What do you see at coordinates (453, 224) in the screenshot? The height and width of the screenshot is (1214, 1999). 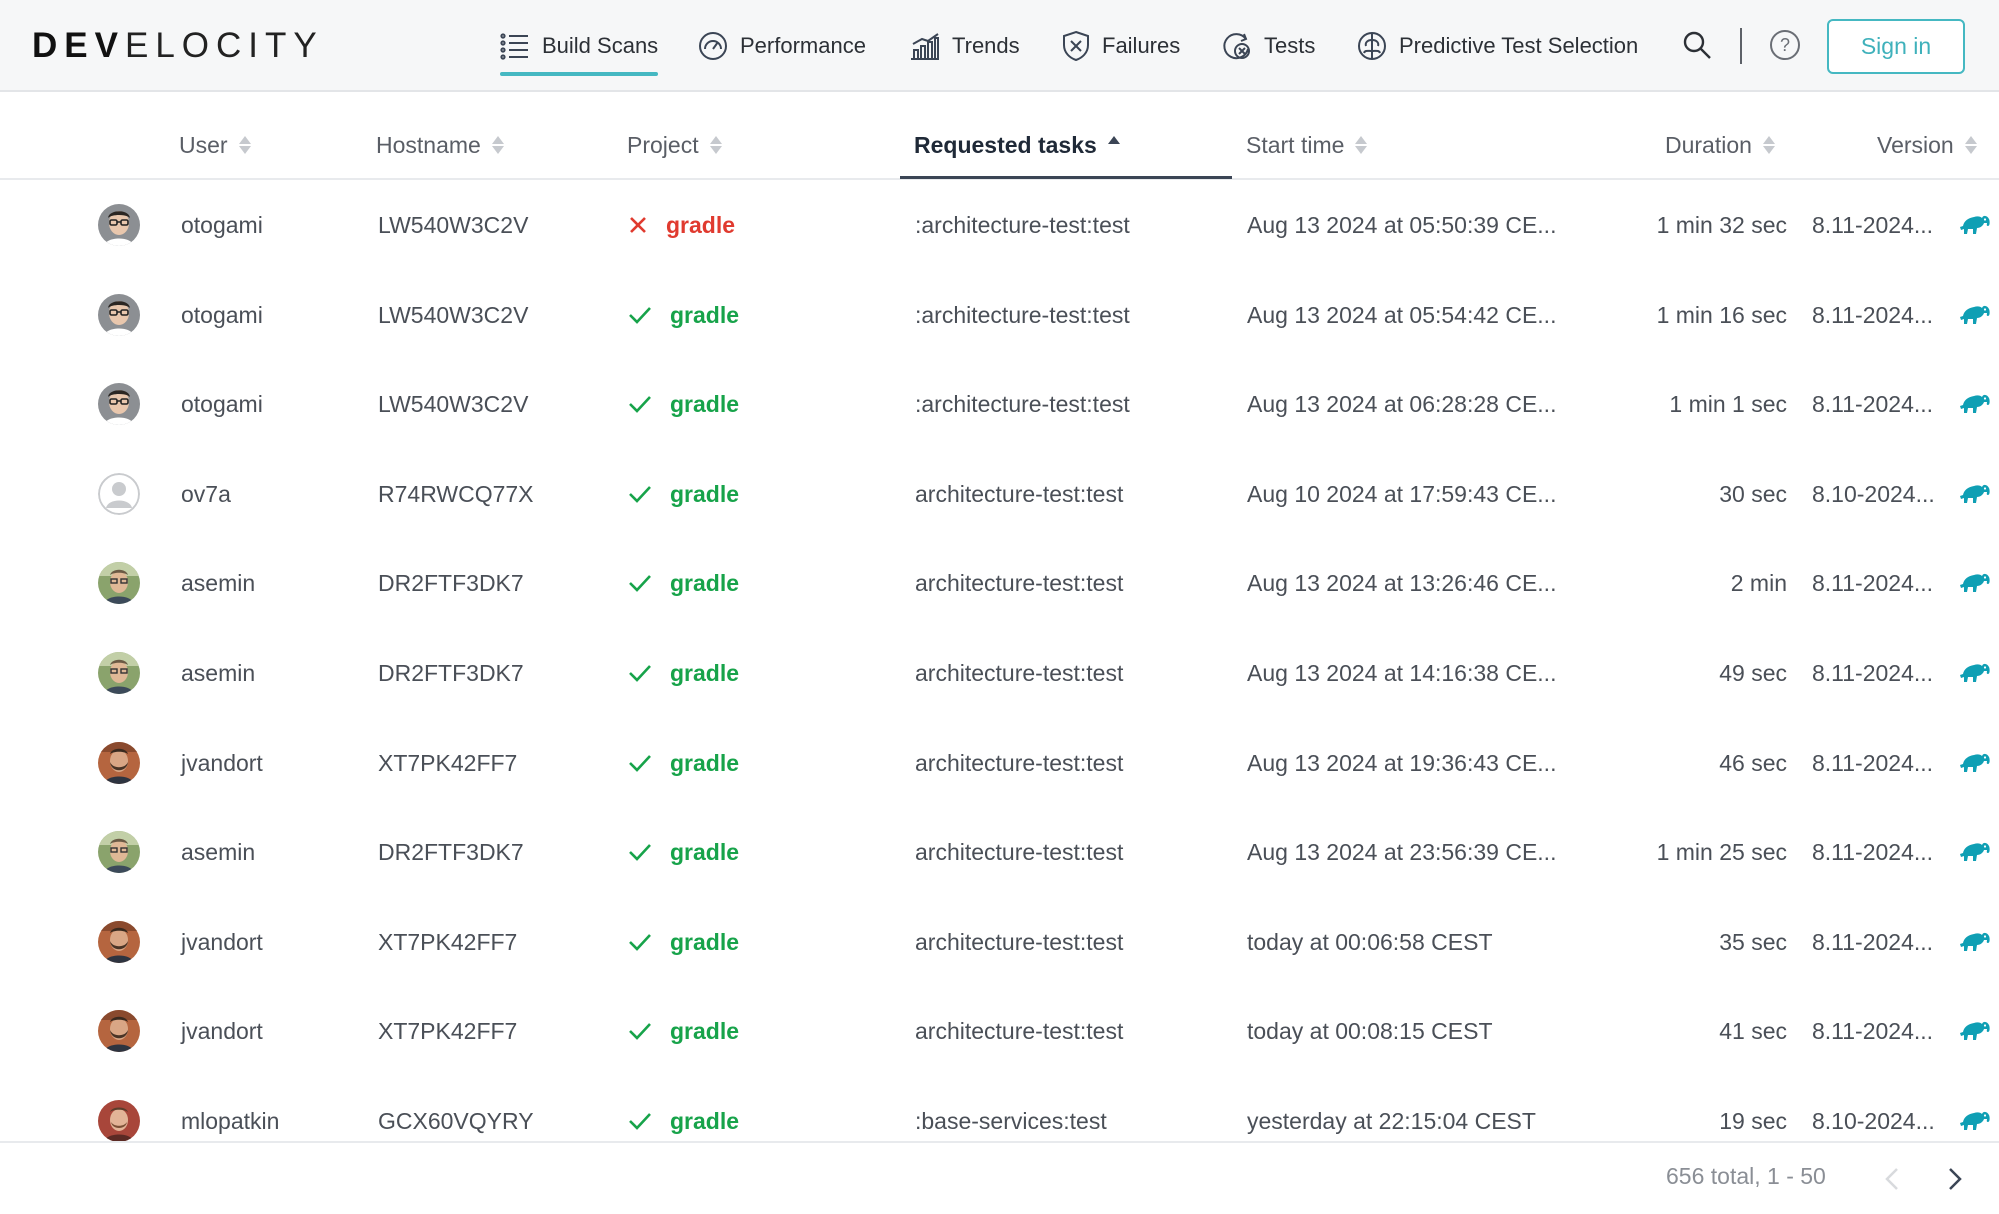 I see `hostname-cell: LW540W3C2V` at bounding box center [453, 224].